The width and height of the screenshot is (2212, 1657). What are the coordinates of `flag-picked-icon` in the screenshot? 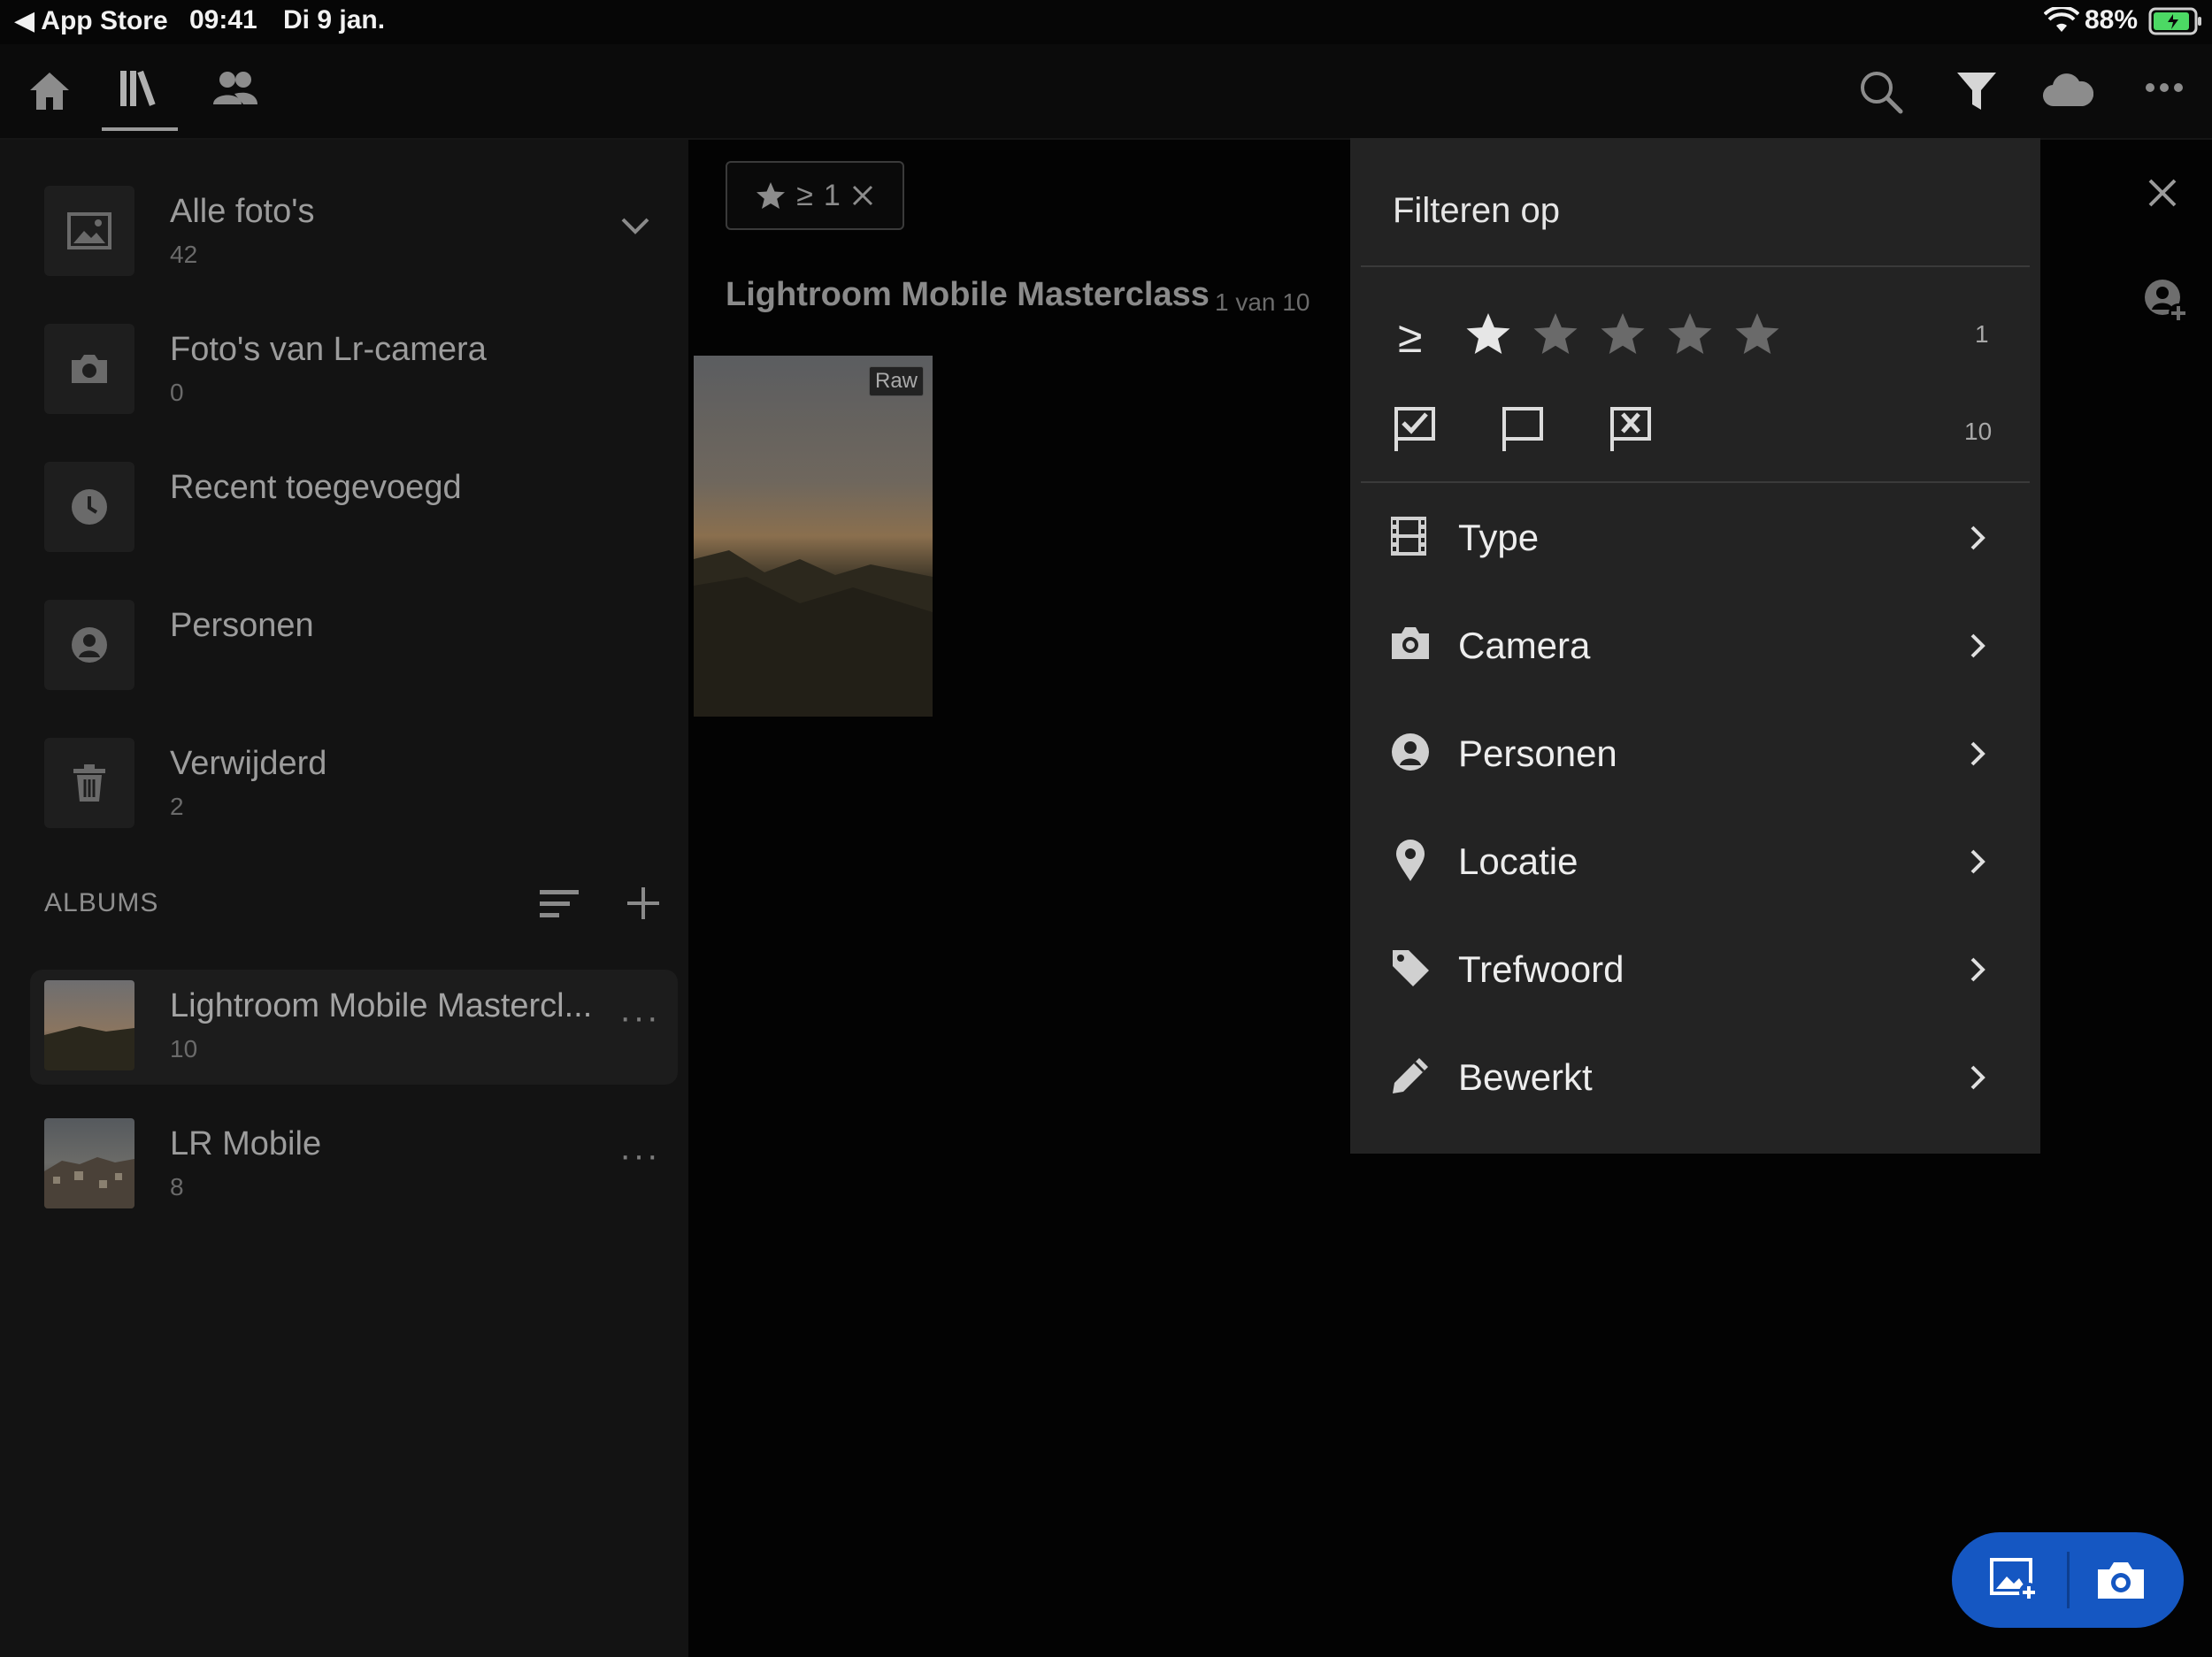 It's located at (1416, 429).